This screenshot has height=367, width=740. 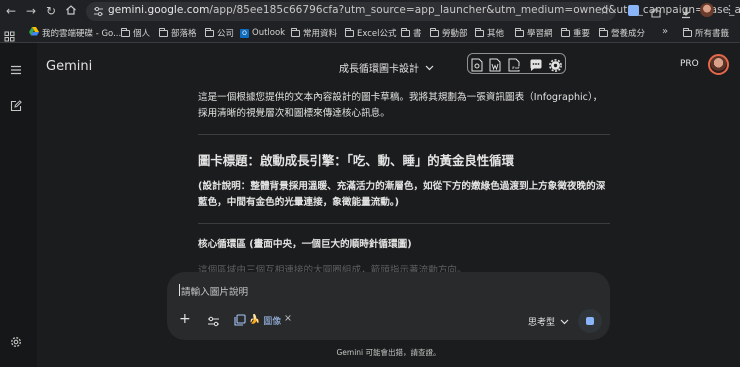 I want to click on back-icon: ←, so click(x=11, y=11).